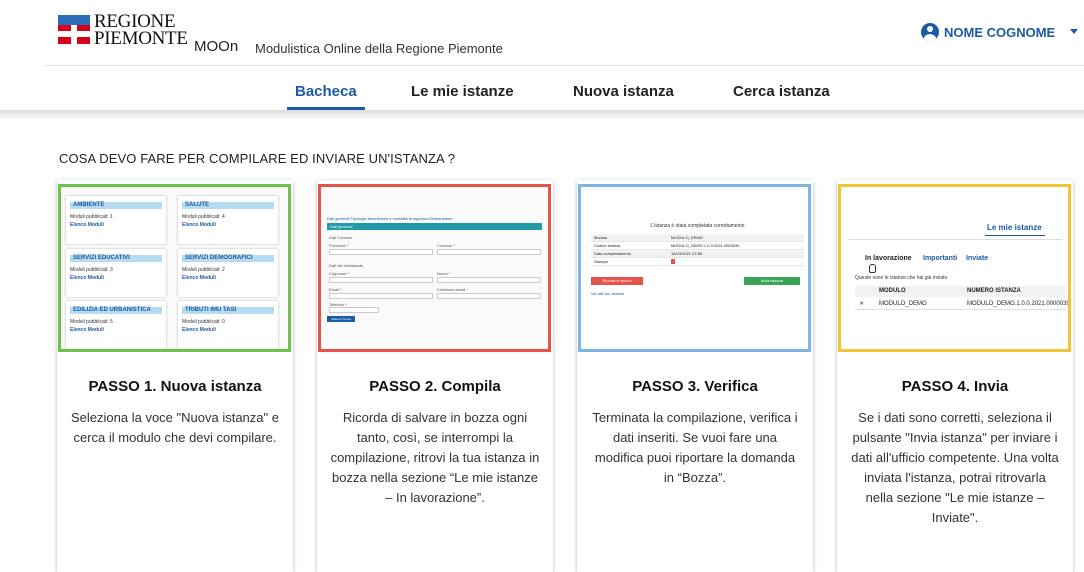 Image resolution: width=1084 pixels, height=572 pixels. Describe the element at coordinates (542, 115) in the screenshot. I see `nav-shadow` at that location.